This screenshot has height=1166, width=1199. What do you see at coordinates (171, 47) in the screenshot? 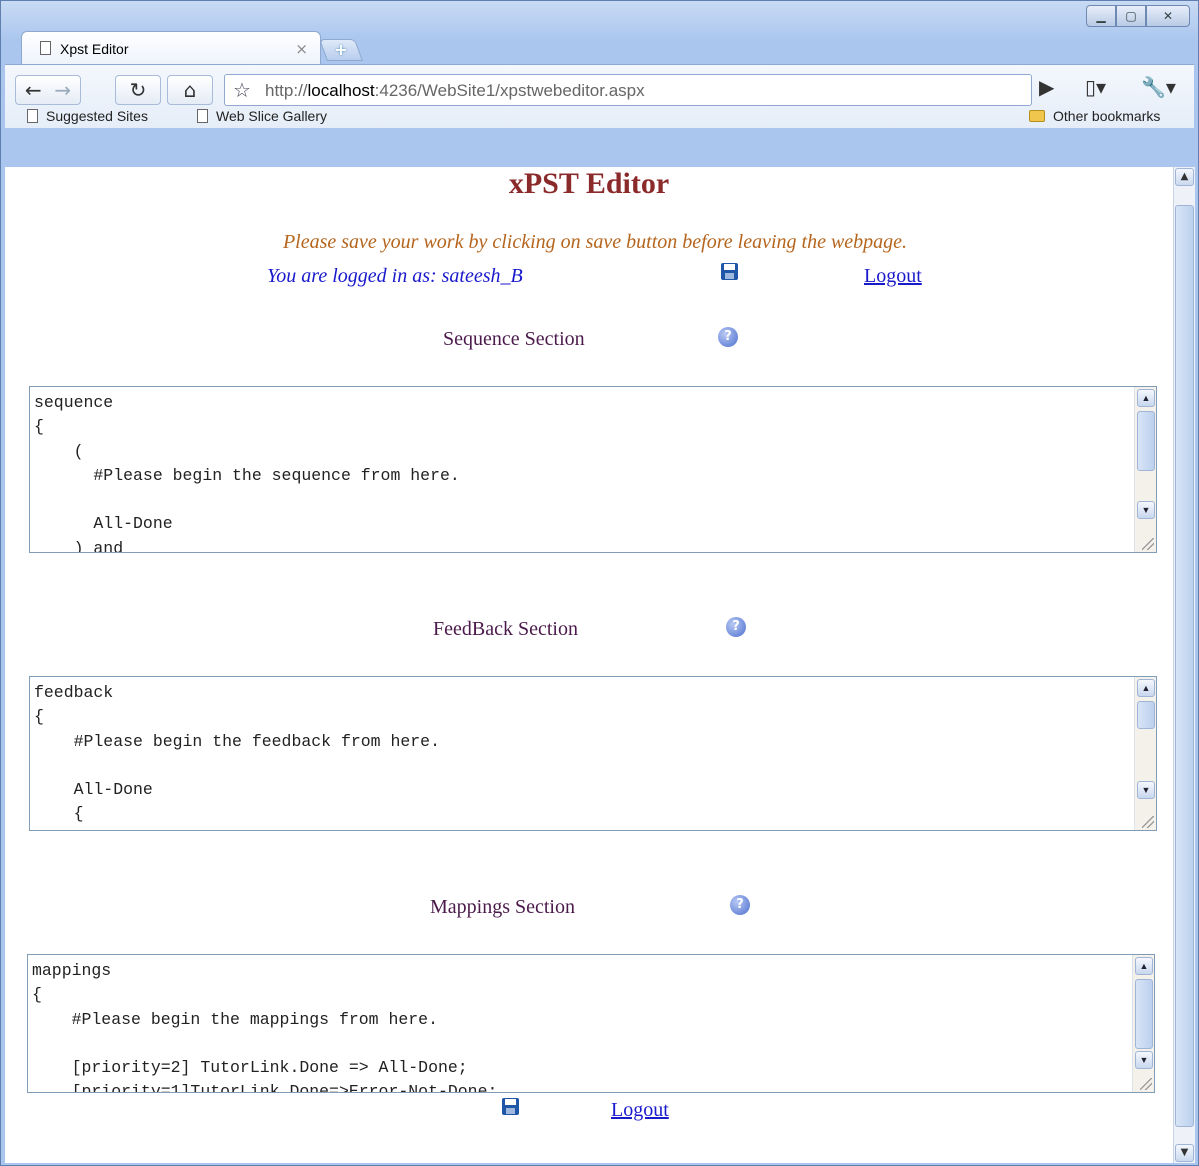
I see `browser-tab: Xpst Editor ×` at bounding box center [171, 47].